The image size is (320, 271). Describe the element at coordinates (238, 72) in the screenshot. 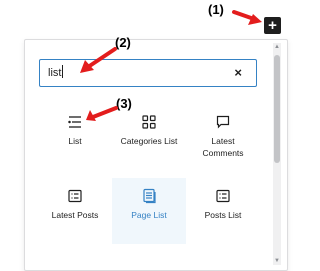

I see `clear-search-icon: ×` at that location.